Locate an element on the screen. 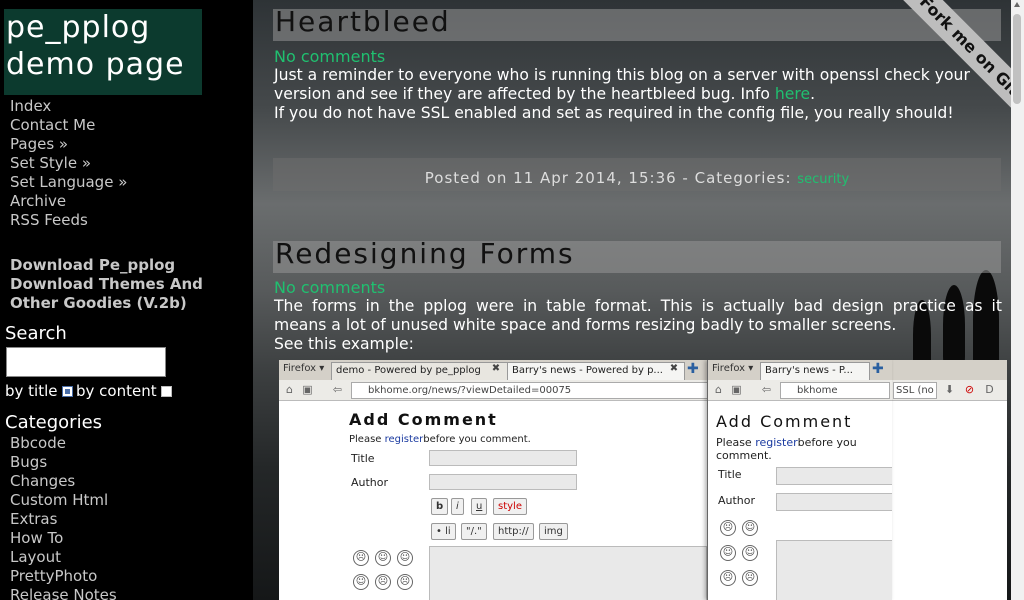  search-by-content: by content is located at coordinates (124, 391).